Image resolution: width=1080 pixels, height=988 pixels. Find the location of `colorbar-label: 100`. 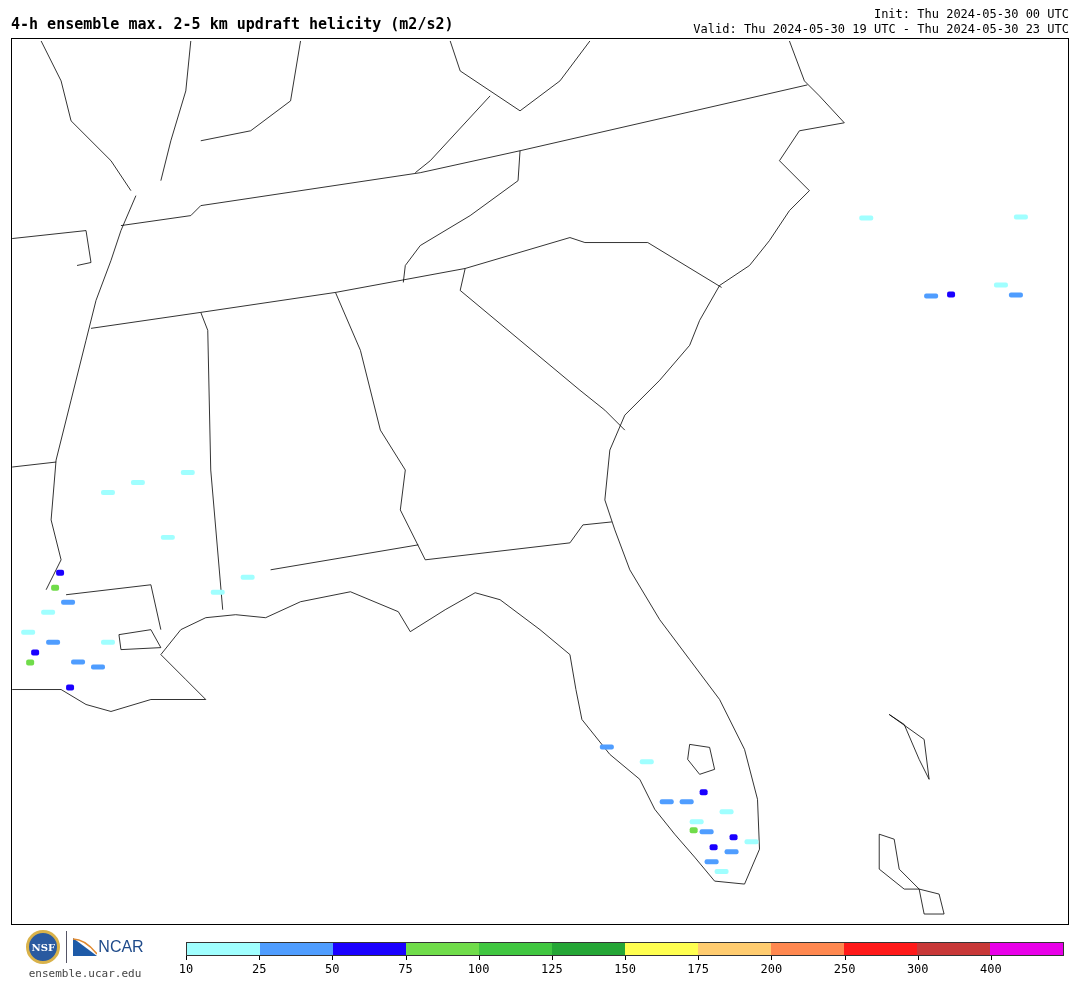

colorbar-label: 100 is located at coordinates (478, 969).